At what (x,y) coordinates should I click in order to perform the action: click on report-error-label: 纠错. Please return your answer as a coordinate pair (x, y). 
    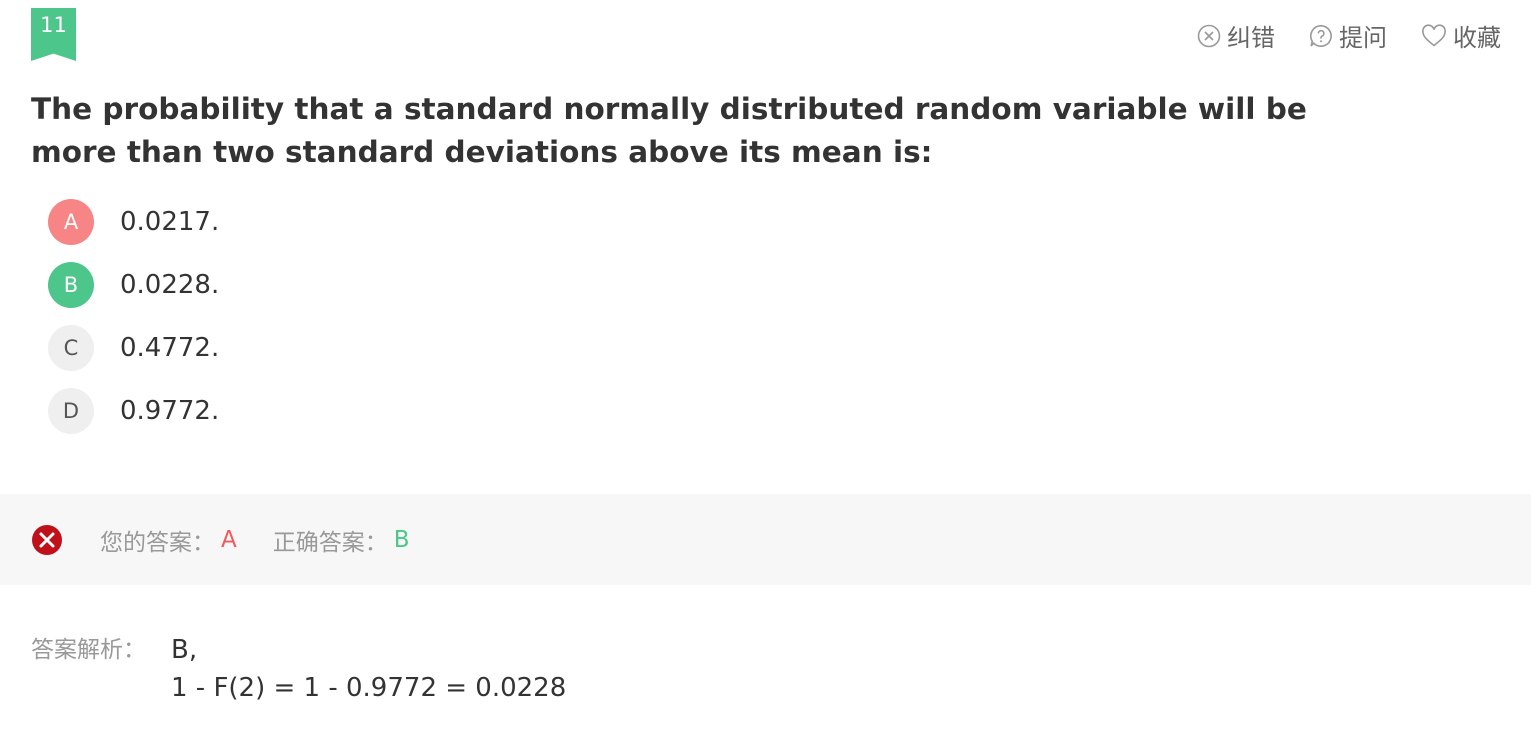
    Looking at the image, I should click on (1251, 38).